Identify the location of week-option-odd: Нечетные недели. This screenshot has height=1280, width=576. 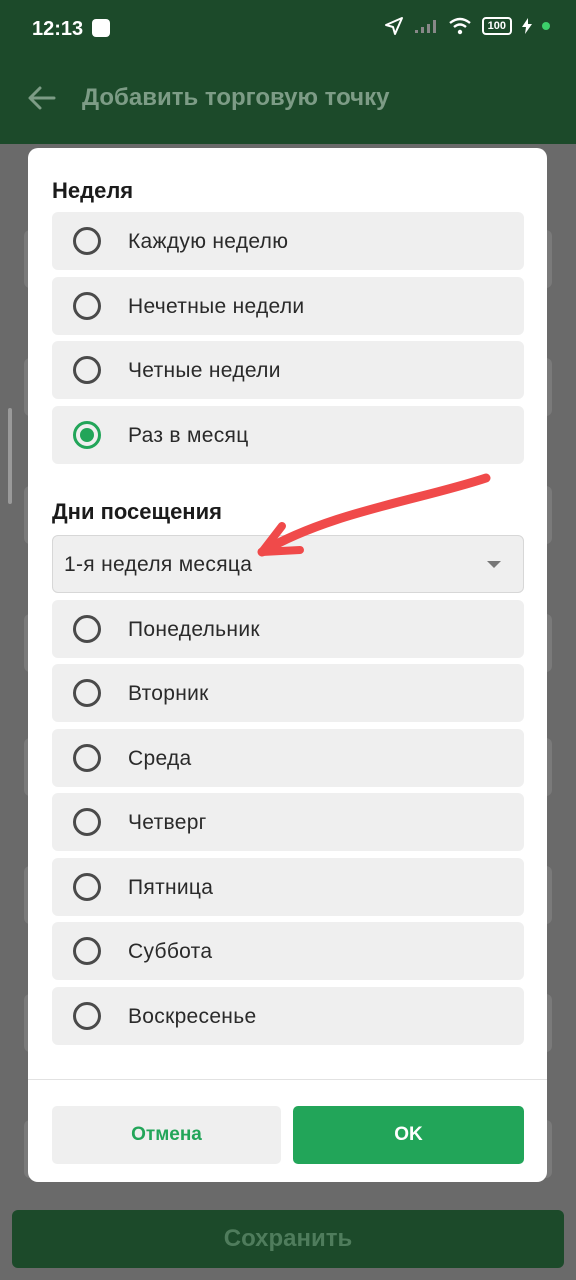
(288, 306).